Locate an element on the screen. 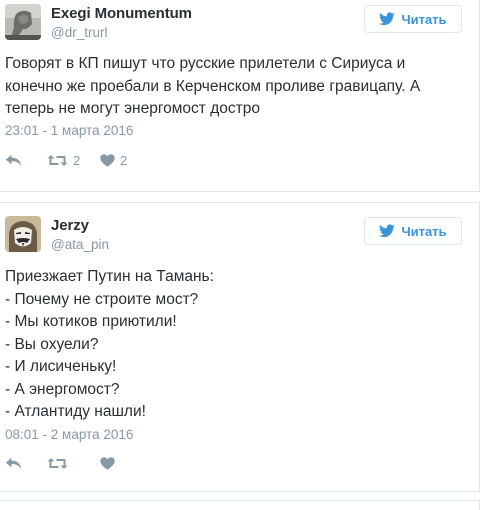 This screenshot has width=485, height=510. author-handle: @ata_pin is located at coordinates (80, 244).